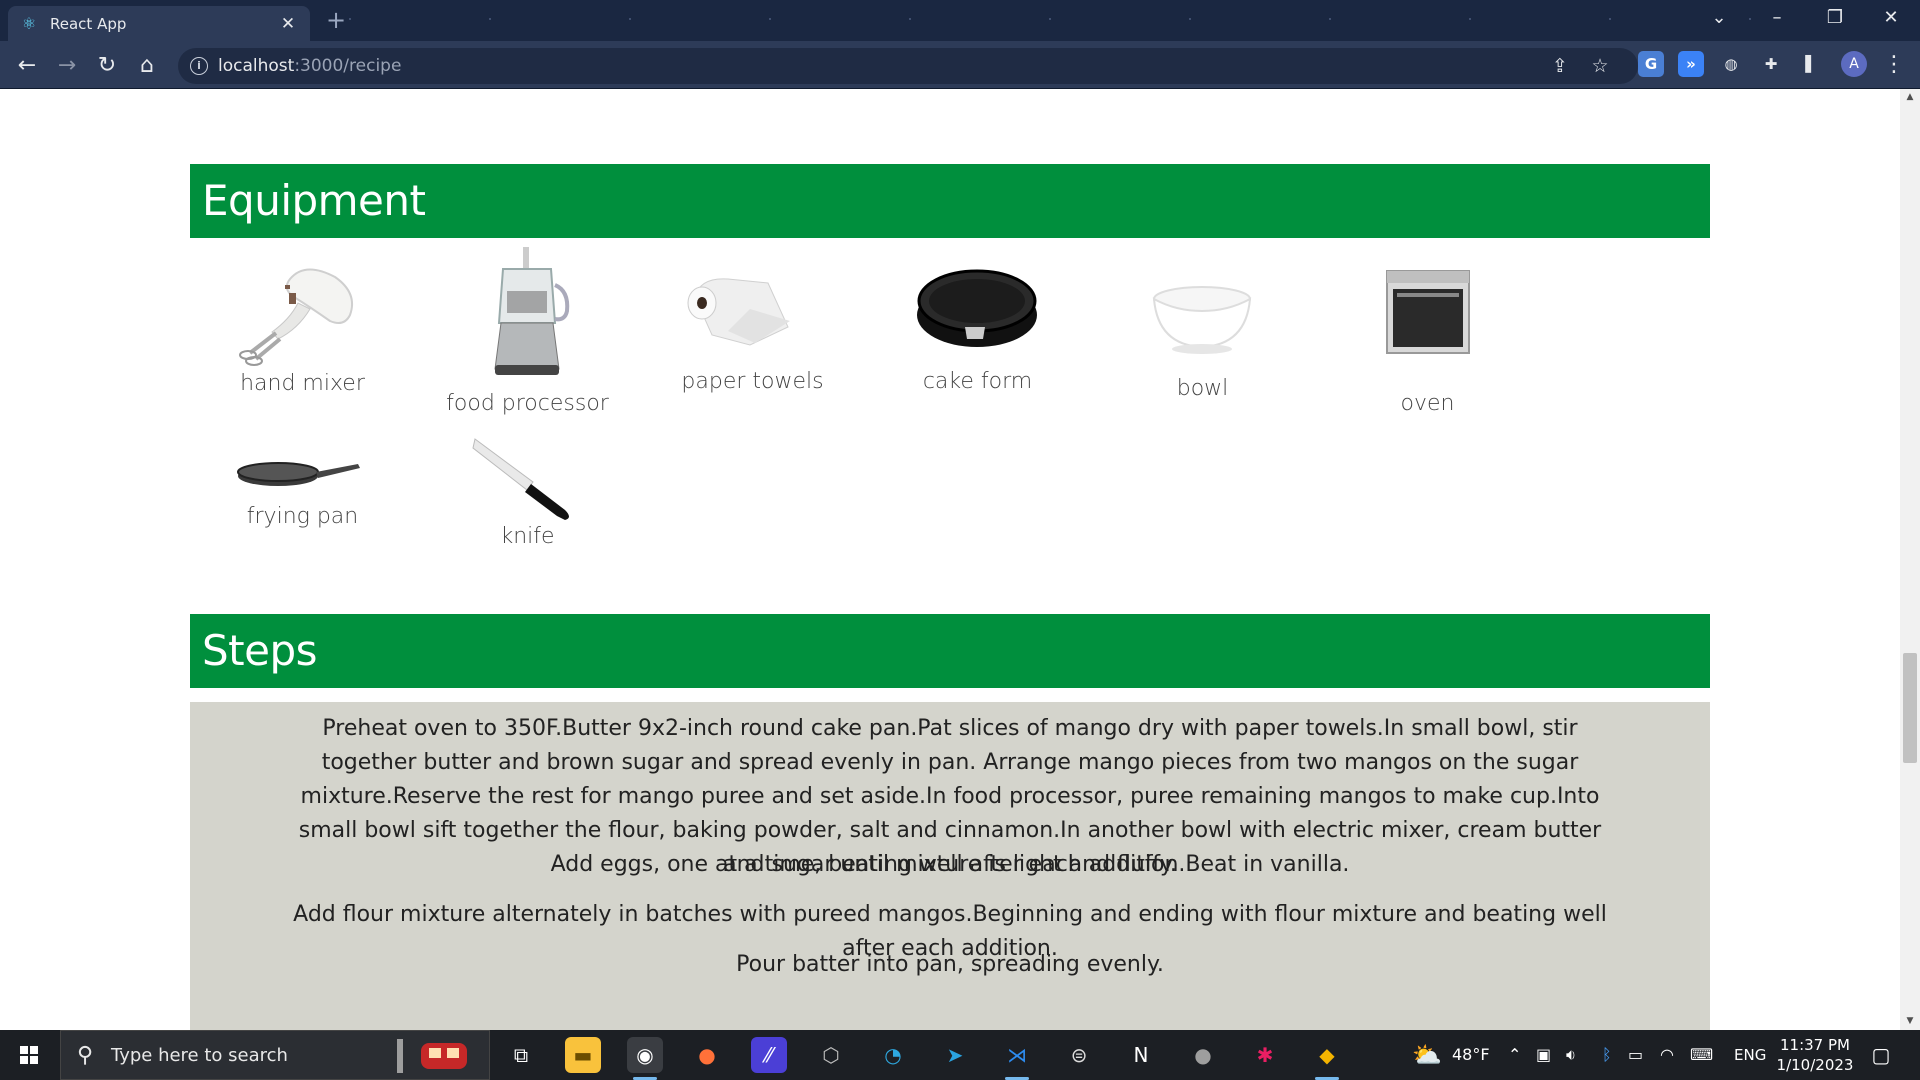 The width and height of the screenshot is (1920, 1080). What do you see at coordinates (1202, 320) in the screenshot?
I see `bowl-icon` at bounding box center [1202, 320].